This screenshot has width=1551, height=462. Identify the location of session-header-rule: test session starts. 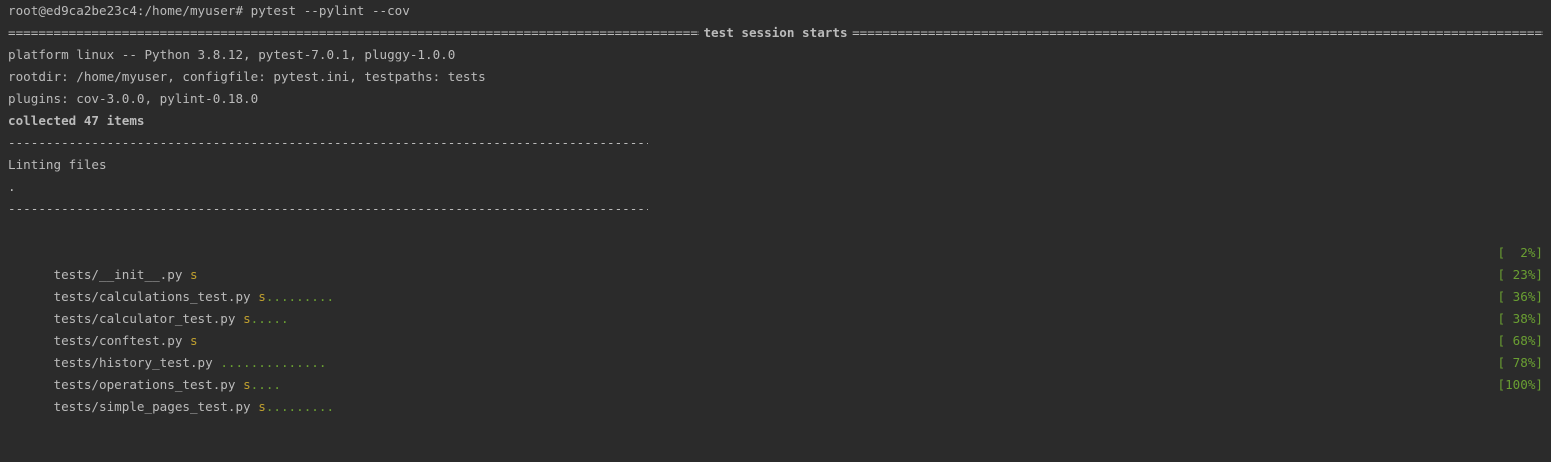
(775, 33).